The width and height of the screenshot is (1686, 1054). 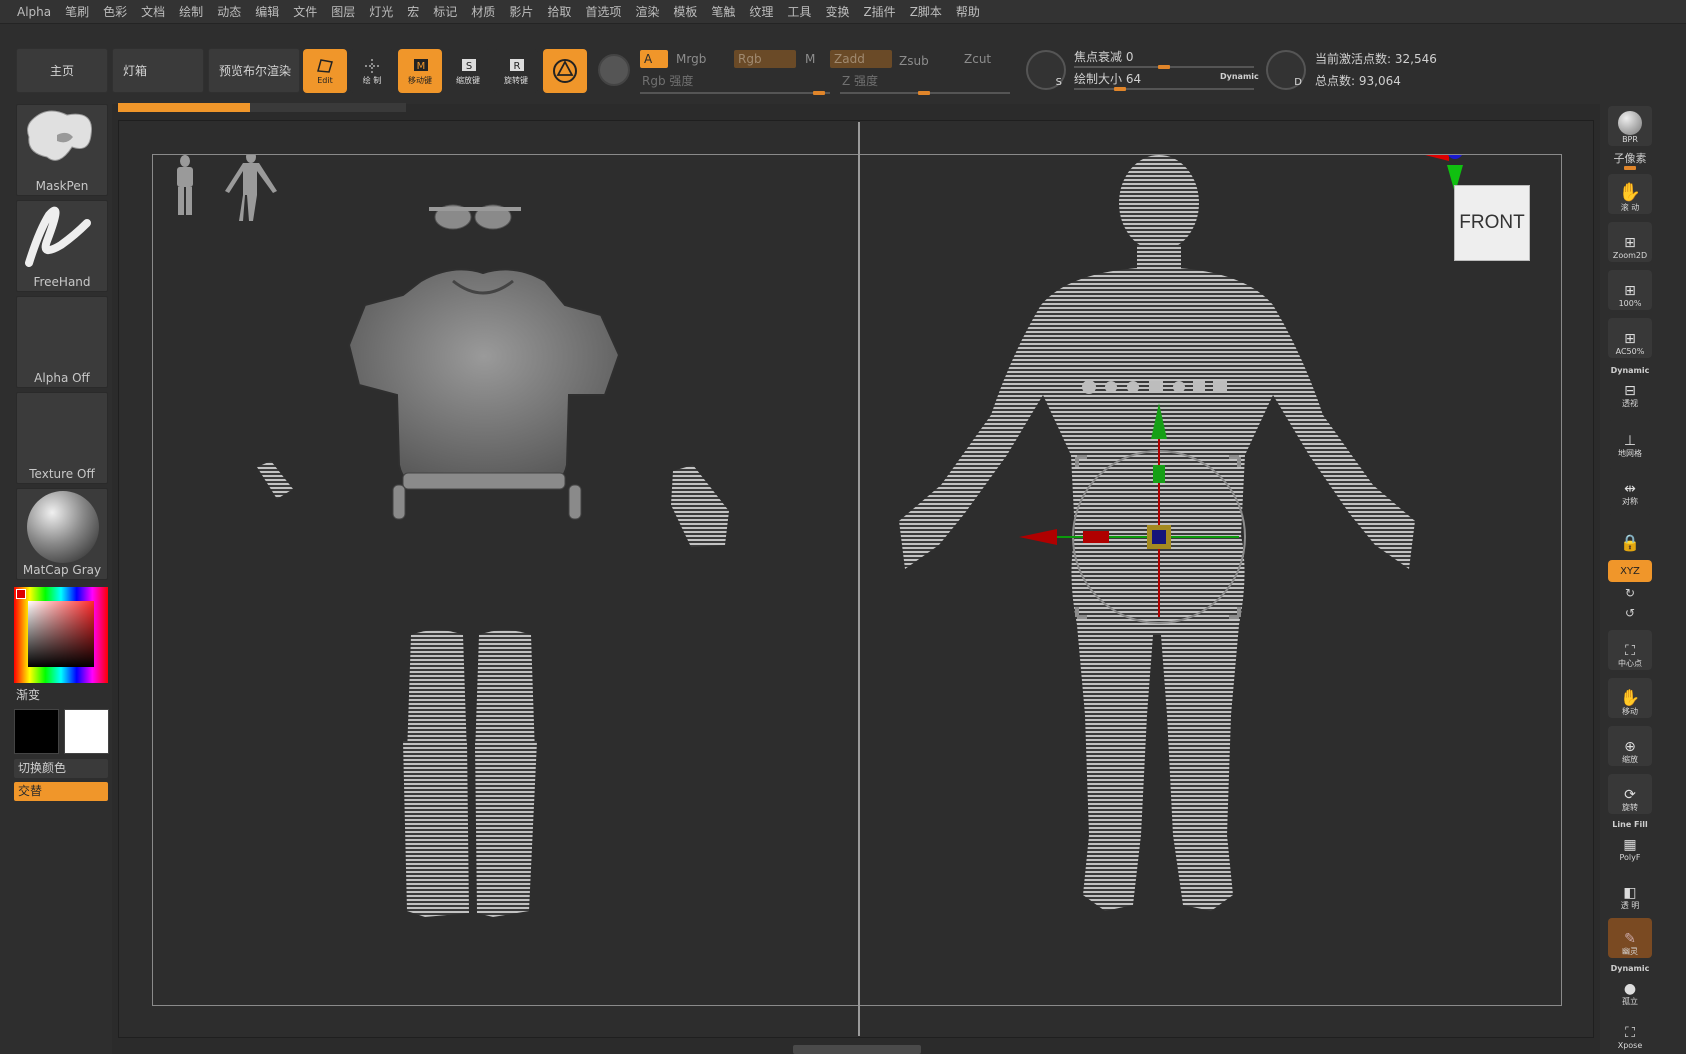 I want to click on draw-size-label: 绘制大小 64, so click(x=1107, y=78).